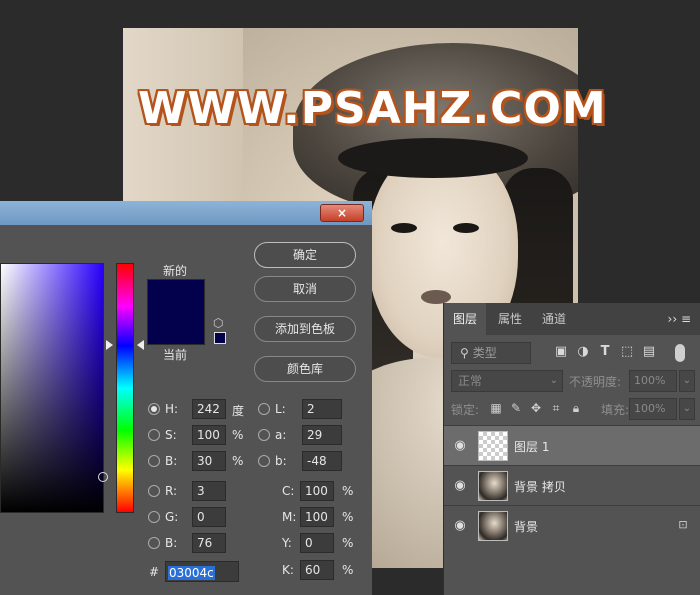 The width and height of the screenshot is (700, 595). What do you see at coordinates (209, 435) in the screenshot?
I see `input-s: 100` at bounding box center [209, 435].